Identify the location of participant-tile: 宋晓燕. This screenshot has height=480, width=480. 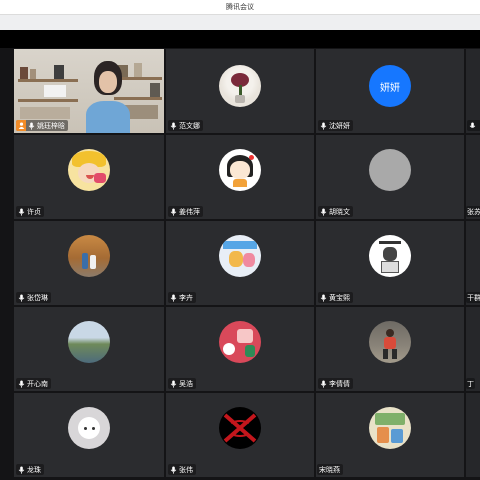
(390, 435).